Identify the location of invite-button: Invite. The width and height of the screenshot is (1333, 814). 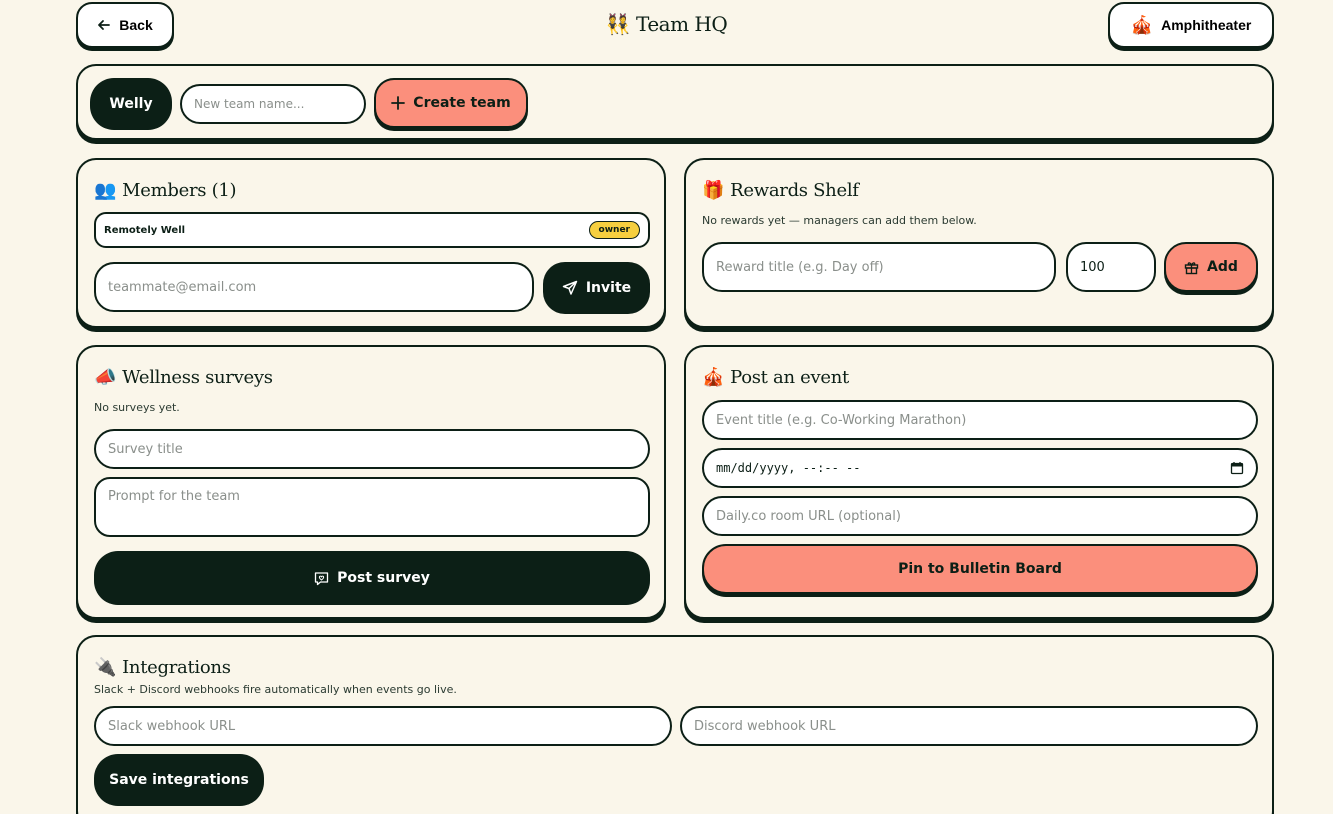
(596, 288).